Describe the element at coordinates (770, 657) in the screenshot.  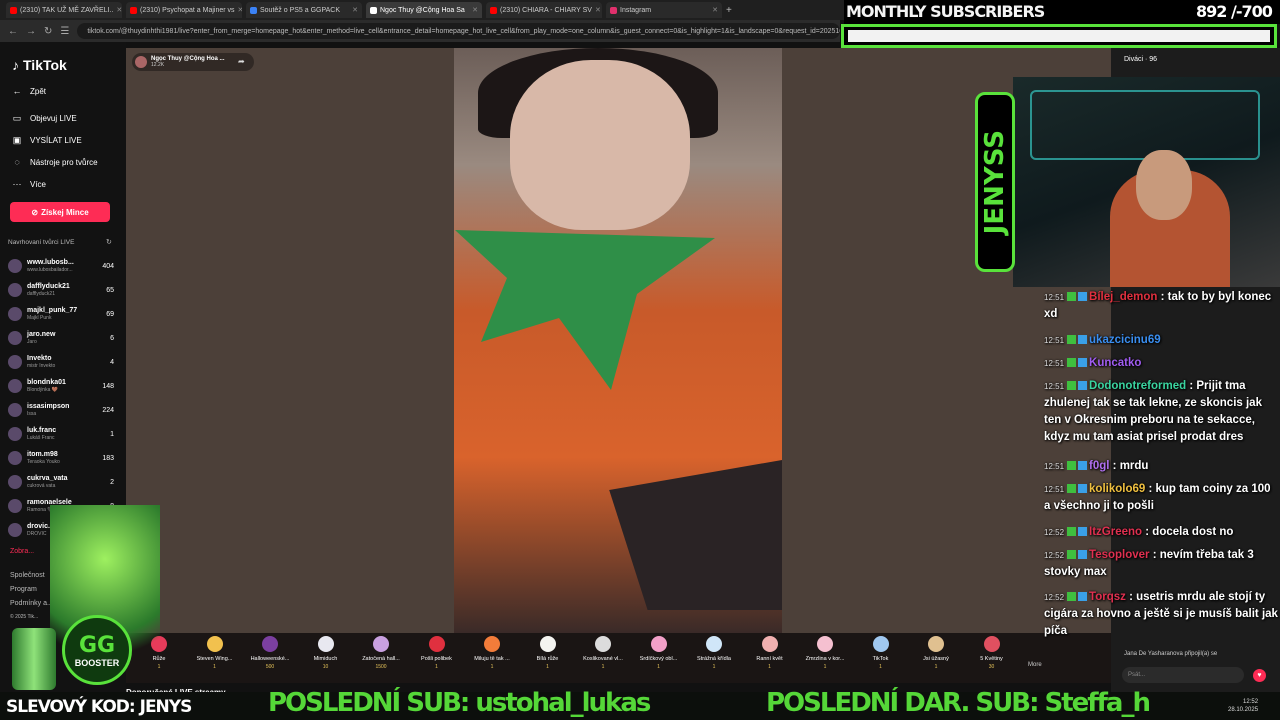
I see `gift-item: Ranní květ 1` at that location.